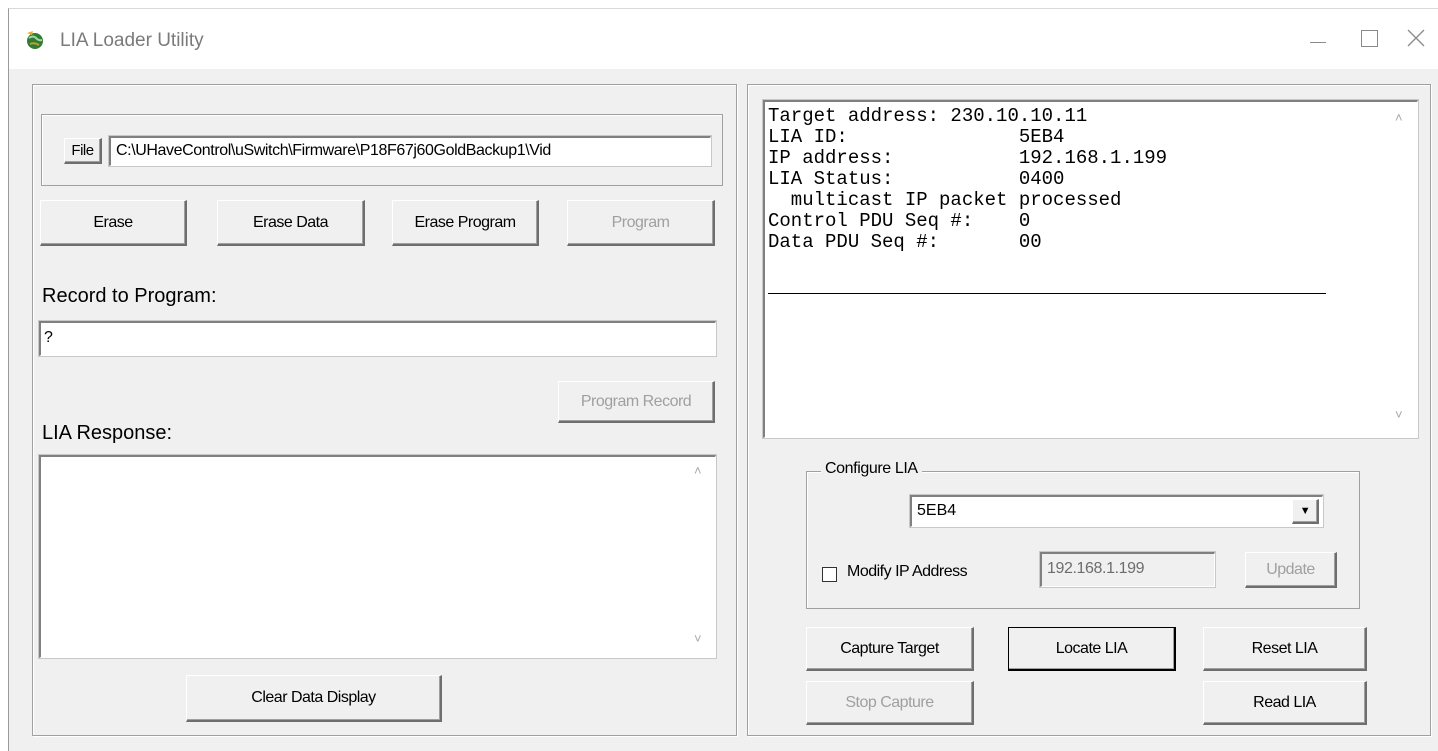 The width and height of the screenshot is (1438, 751). What do you see at coordinates (1291, 570) in the screenshot?
I see `update-button: Update` at bounding box center [1291, 570].